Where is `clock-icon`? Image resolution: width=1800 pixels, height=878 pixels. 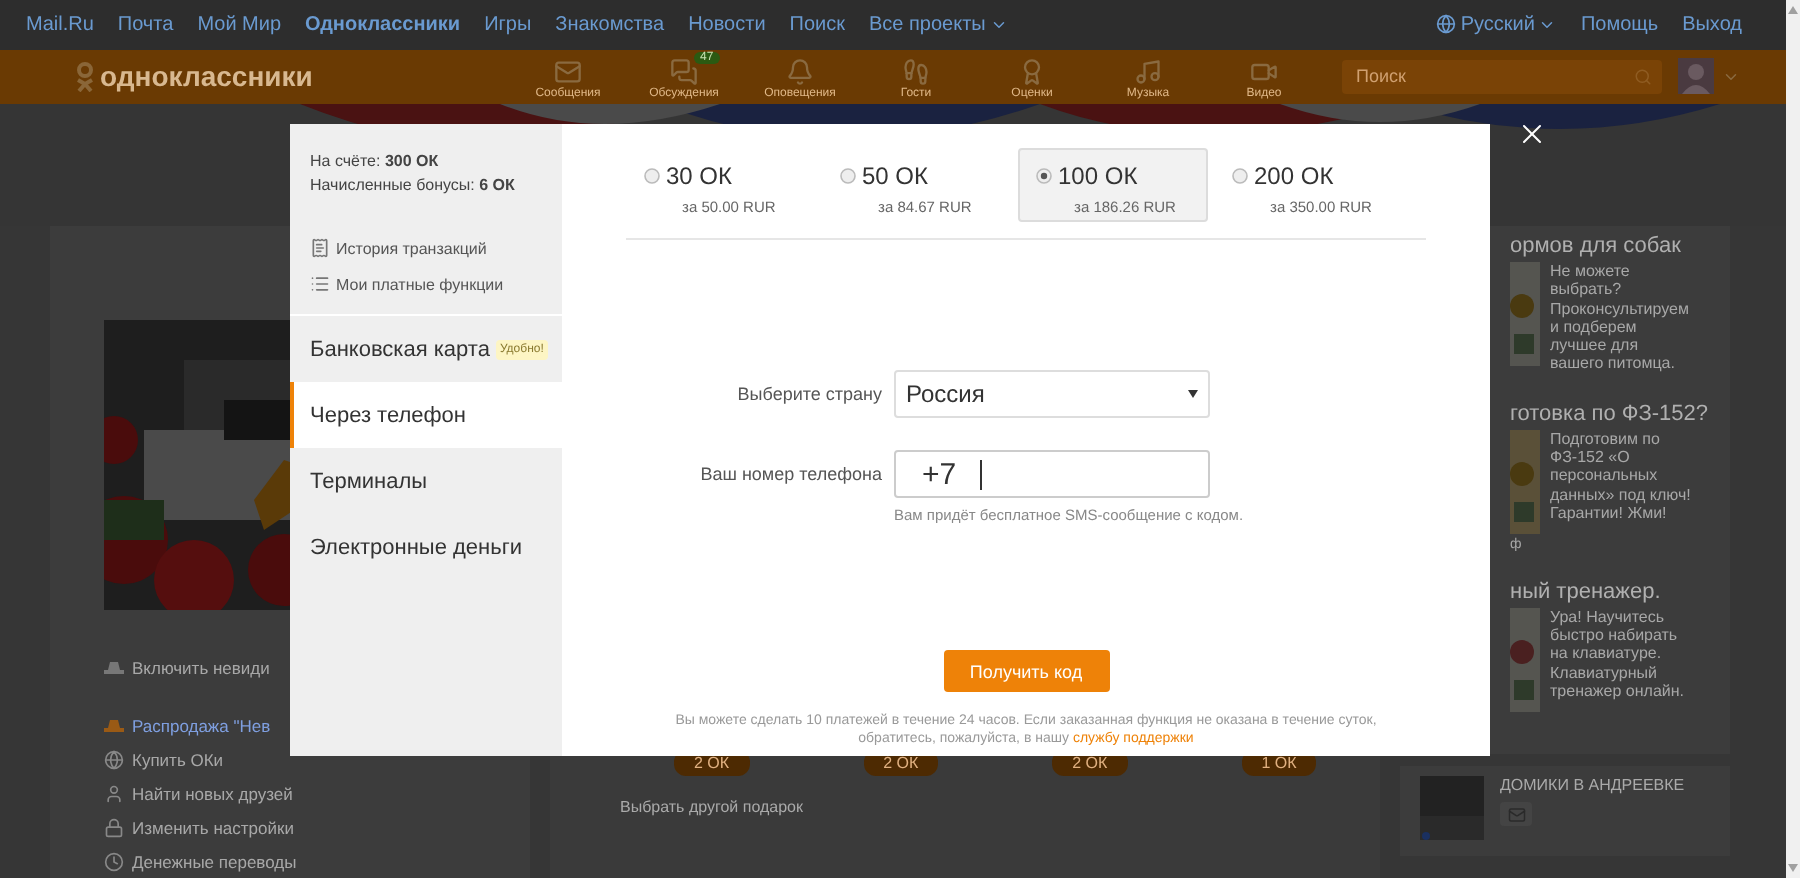
clock-icon is located at coordinates (114, 861).